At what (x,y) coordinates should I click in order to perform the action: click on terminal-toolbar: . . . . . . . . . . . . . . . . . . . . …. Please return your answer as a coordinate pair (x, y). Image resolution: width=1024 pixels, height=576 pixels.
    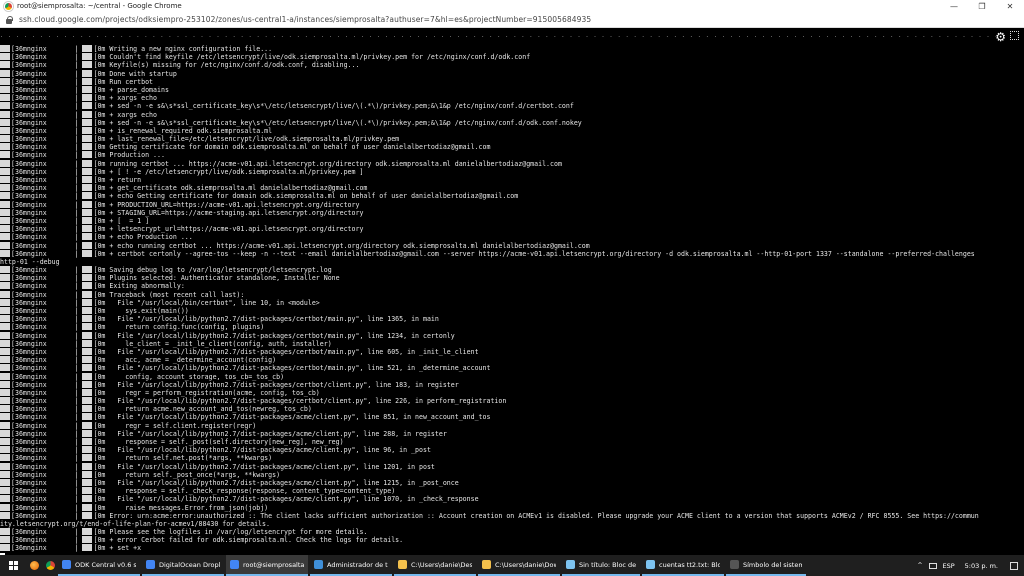
    Looking at the image, I should click on (512, 37).